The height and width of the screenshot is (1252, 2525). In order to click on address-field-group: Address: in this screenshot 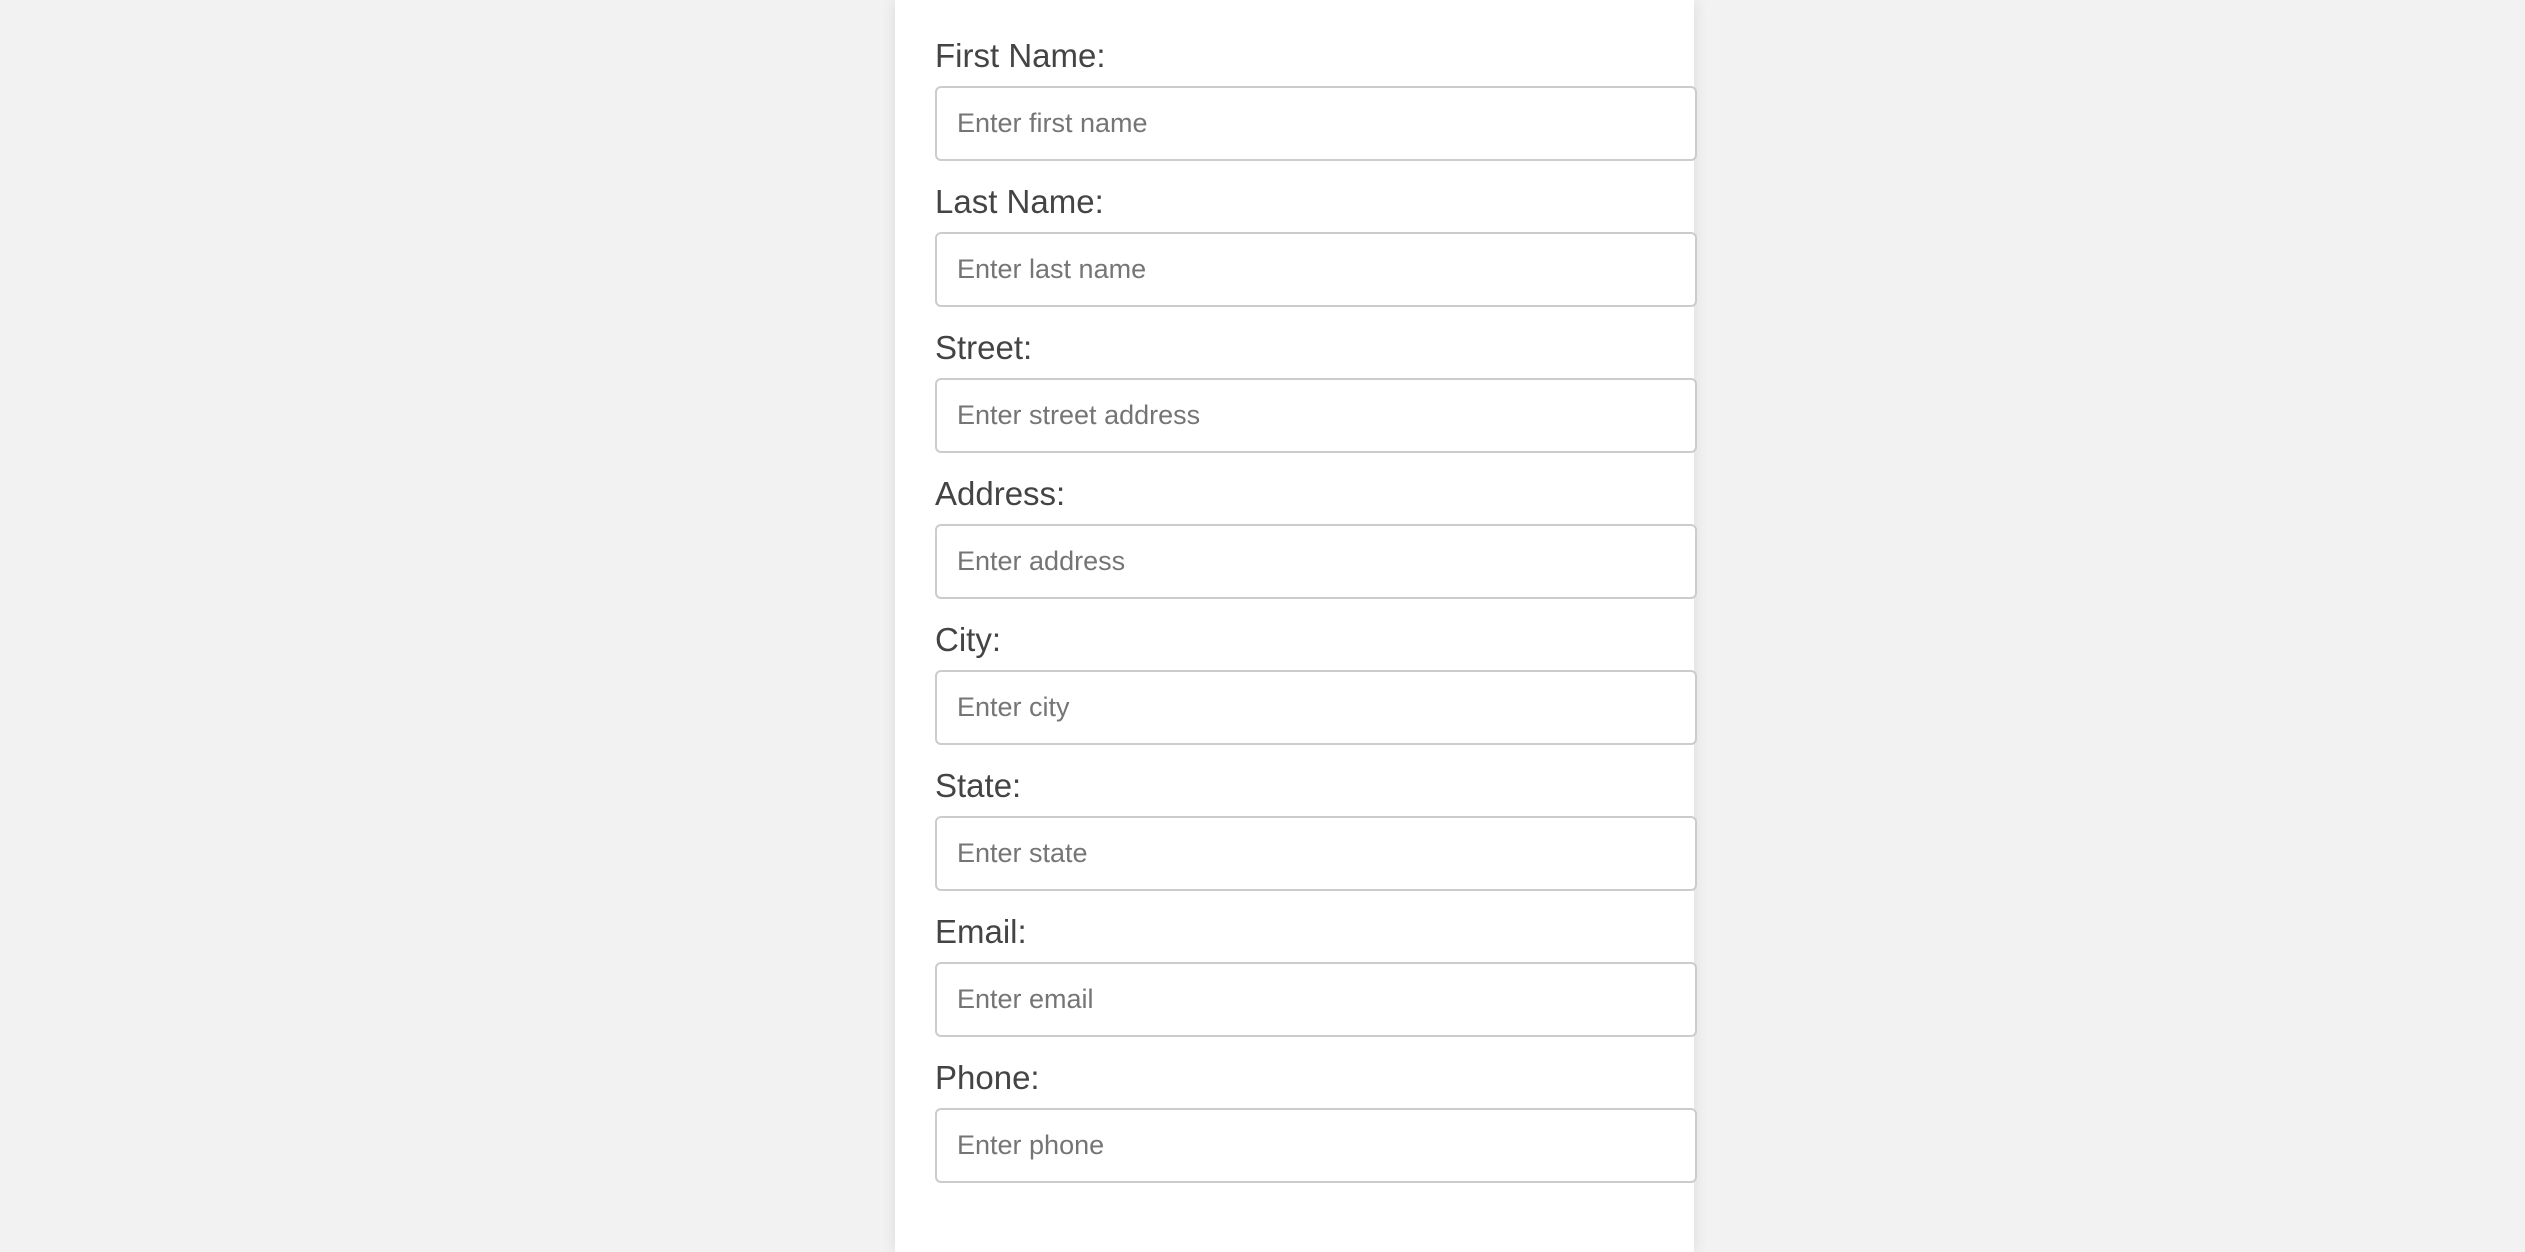, I will do `click(1316, 548)`.